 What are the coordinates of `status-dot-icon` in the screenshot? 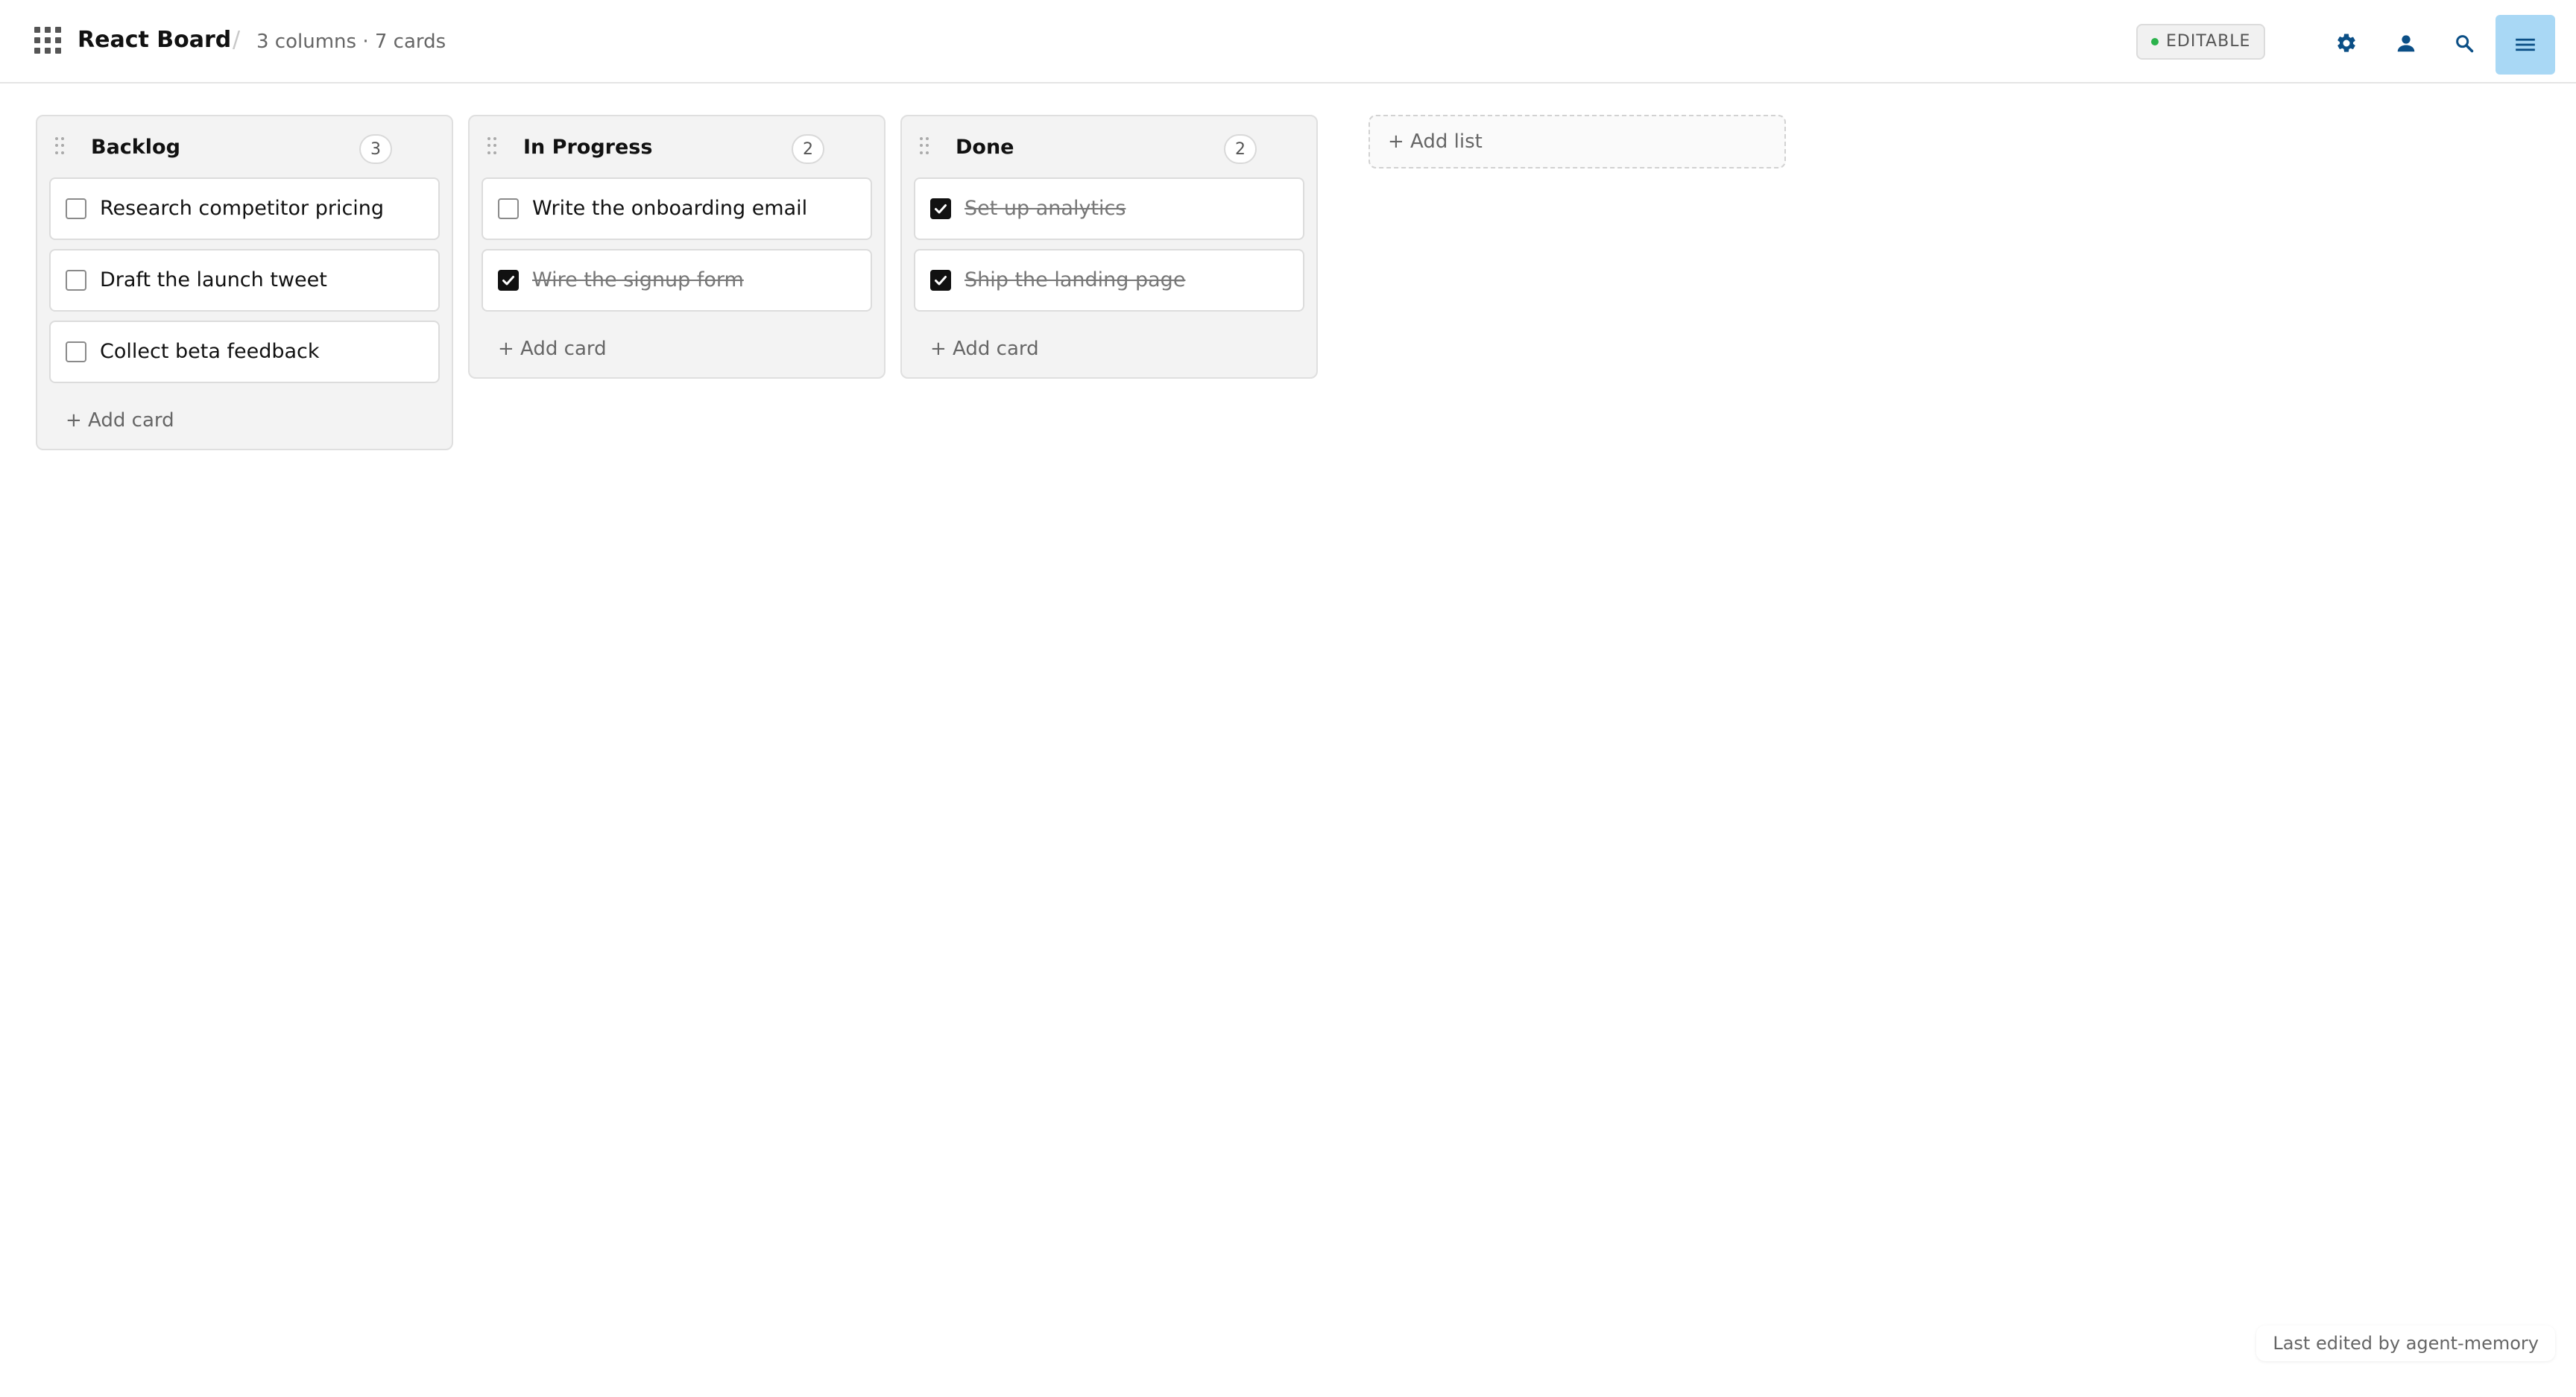 It's located at (2155, 41).